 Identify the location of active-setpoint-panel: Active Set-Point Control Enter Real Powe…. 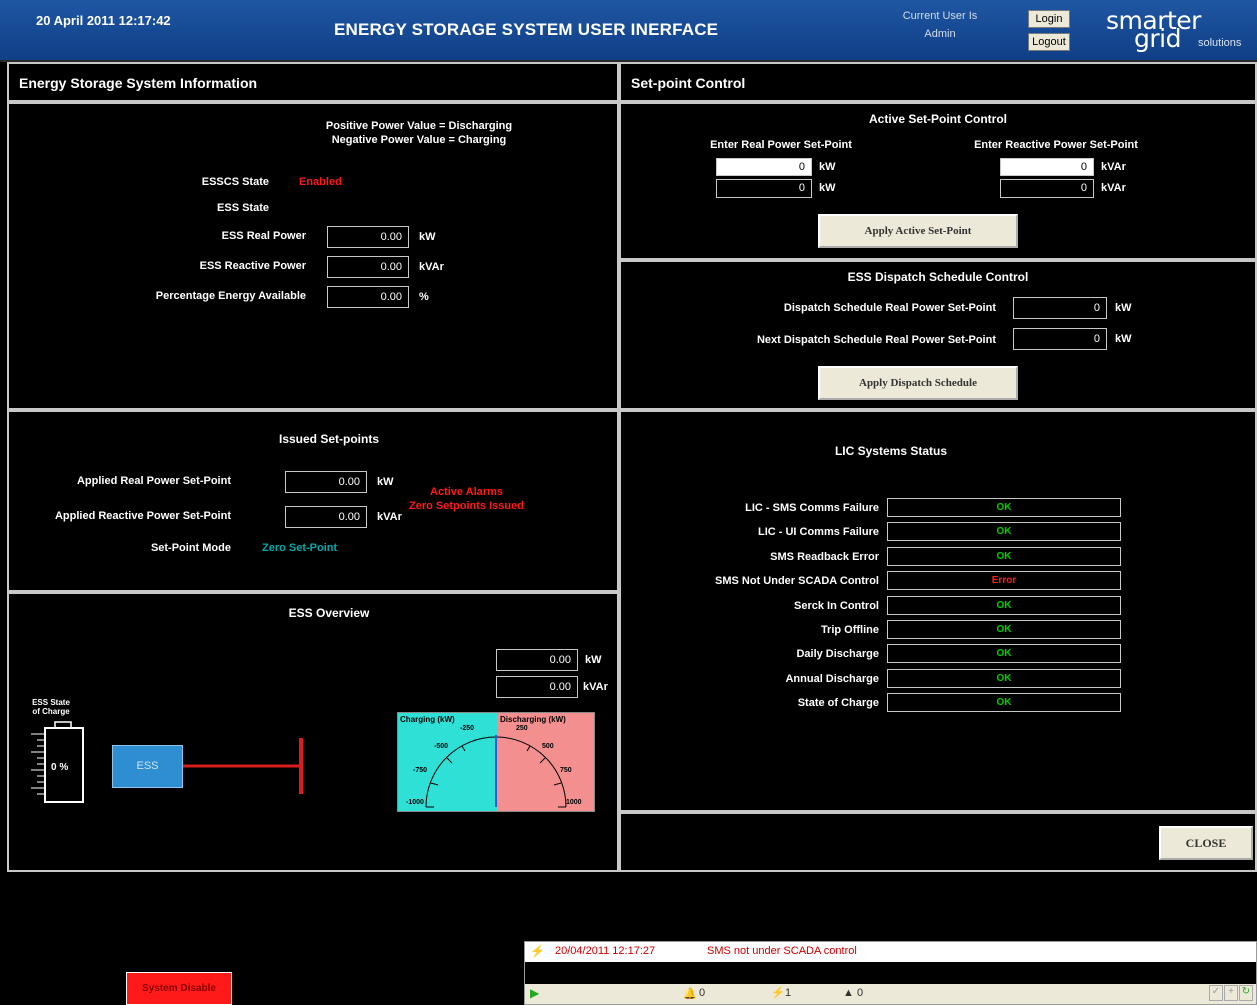
(938, 181).